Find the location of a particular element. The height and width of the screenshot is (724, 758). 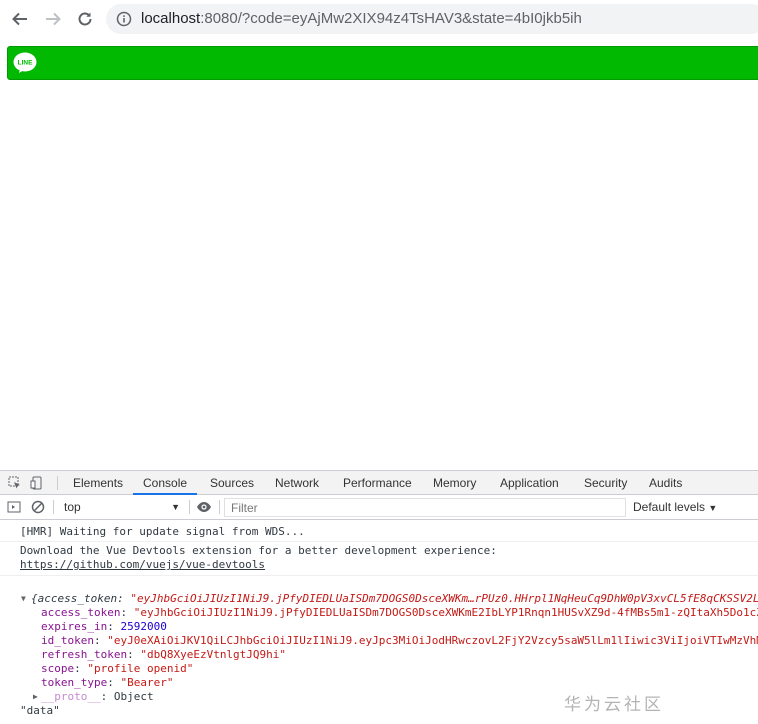

context-select: top ▼ is located at coordinates (121, 507).